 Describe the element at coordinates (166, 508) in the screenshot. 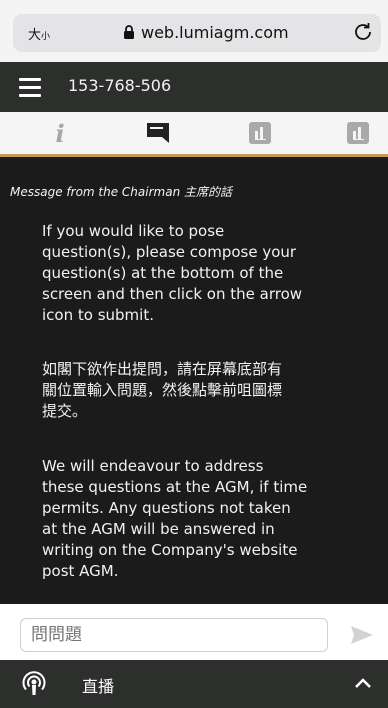

I see `text-line: permits. Any questions not taken` at that location.